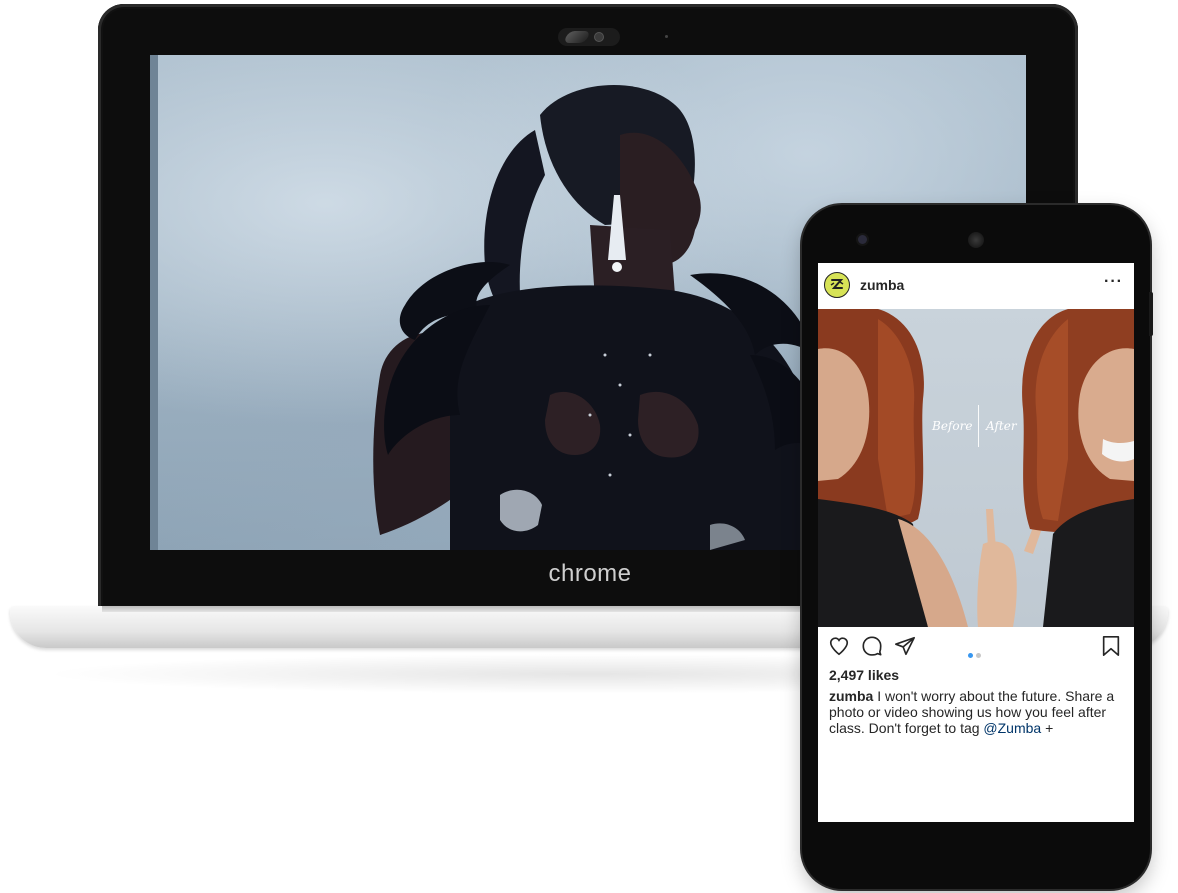  I want to click on post-username: zumba, so click(882, 285).